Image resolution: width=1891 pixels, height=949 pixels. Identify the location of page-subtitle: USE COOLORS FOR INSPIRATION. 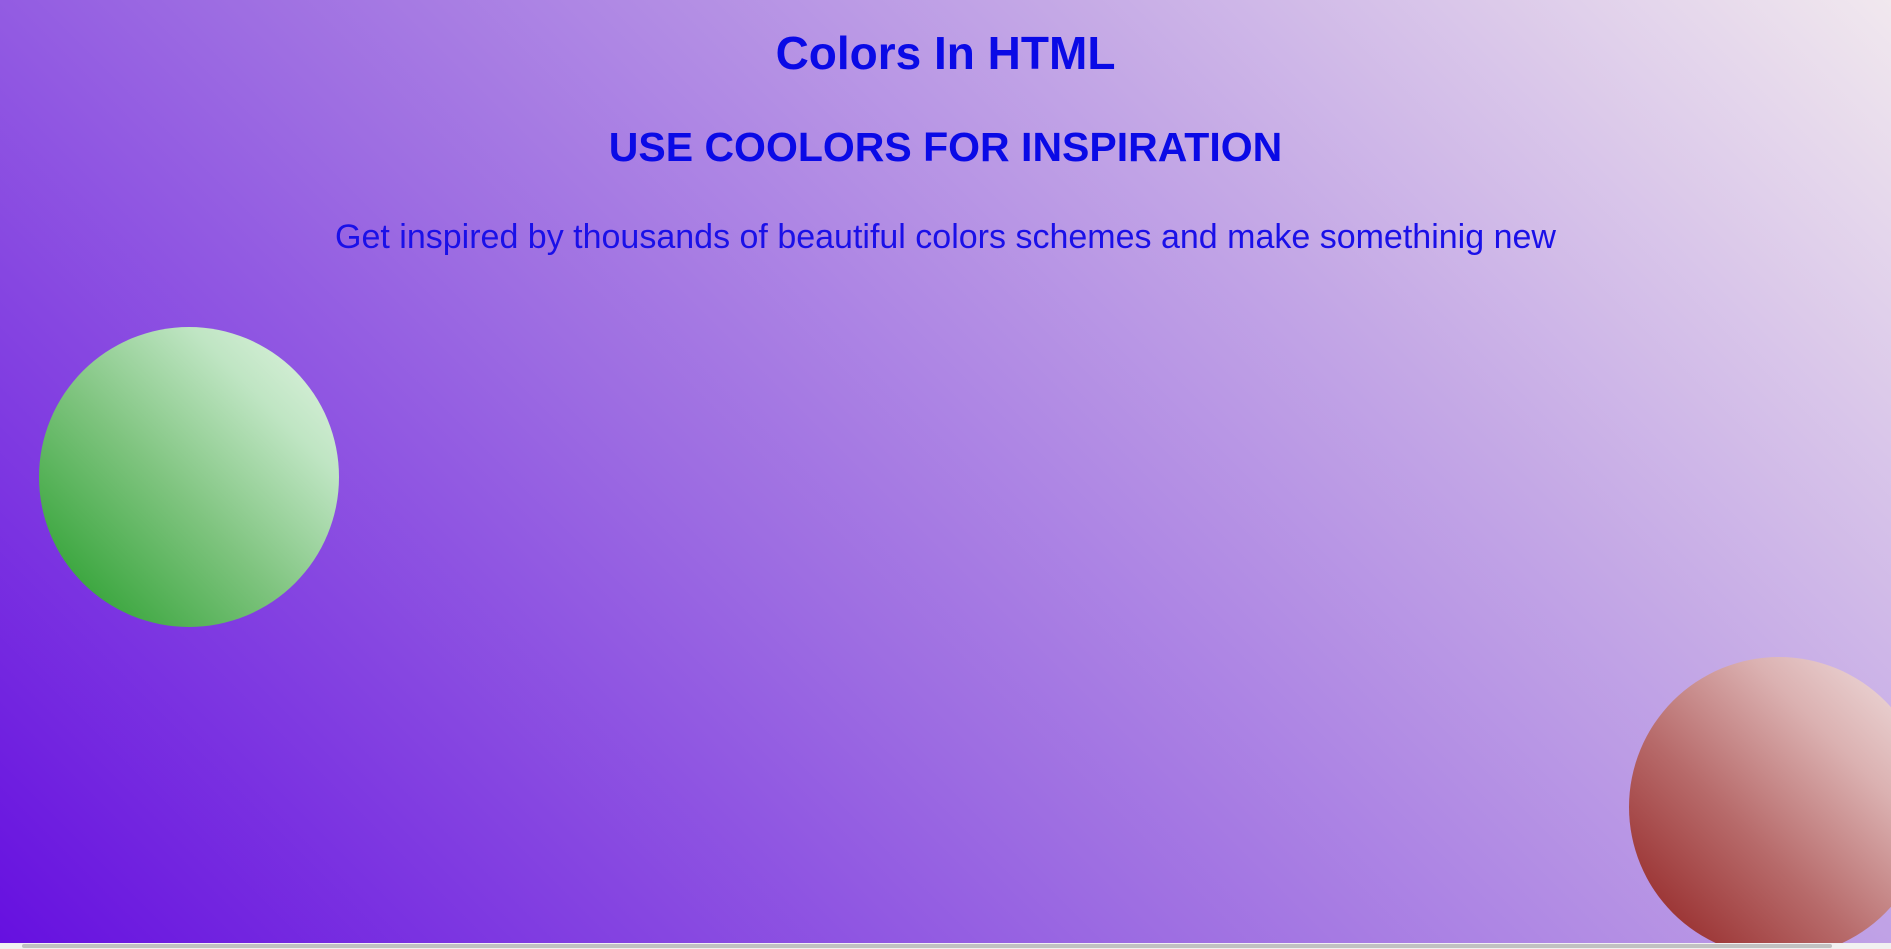
(945, 147).